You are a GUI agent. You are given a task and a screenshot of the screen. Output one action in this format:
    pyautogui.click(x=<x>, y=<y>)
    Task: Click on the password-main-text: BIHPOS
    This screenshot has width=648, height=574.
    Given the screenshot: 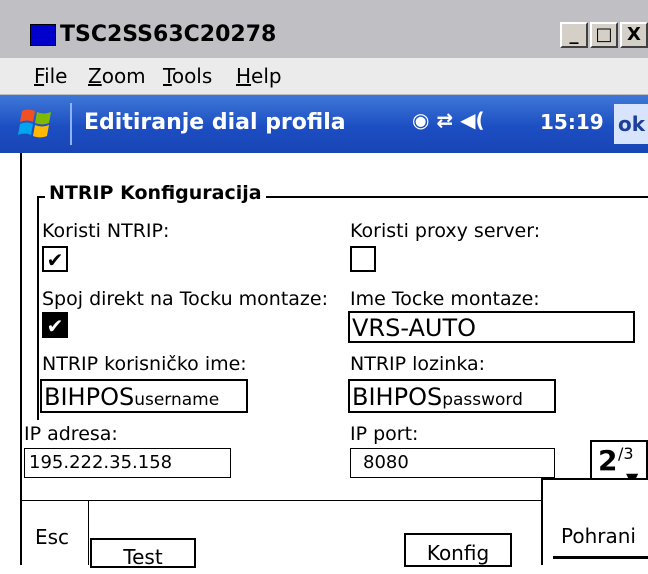 What is the action you would take?
    pyautogui.click(x=397, y=397)
    